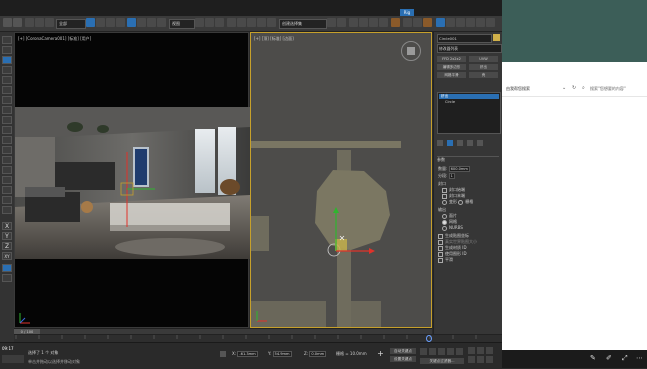  Describe the element at coordinates (440, 254) in the screenshot. I see `smooth-groups-checkbox` at that location.